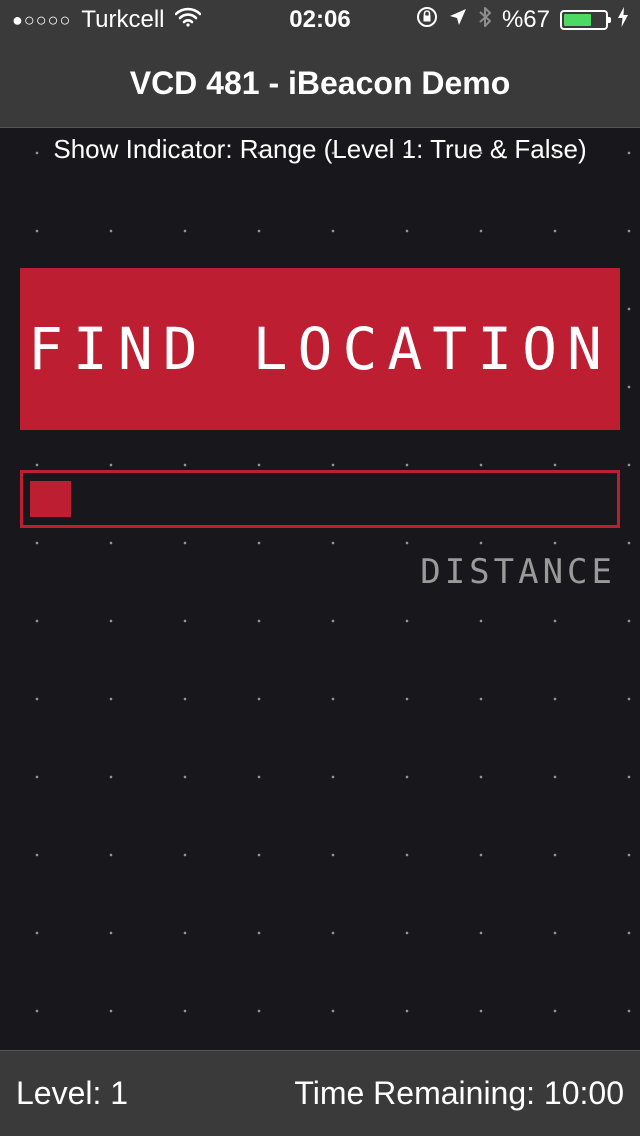 The height and width of the screenshot is (1136, 640). I want to click on orientation-lock-icon, so click(427, 20).